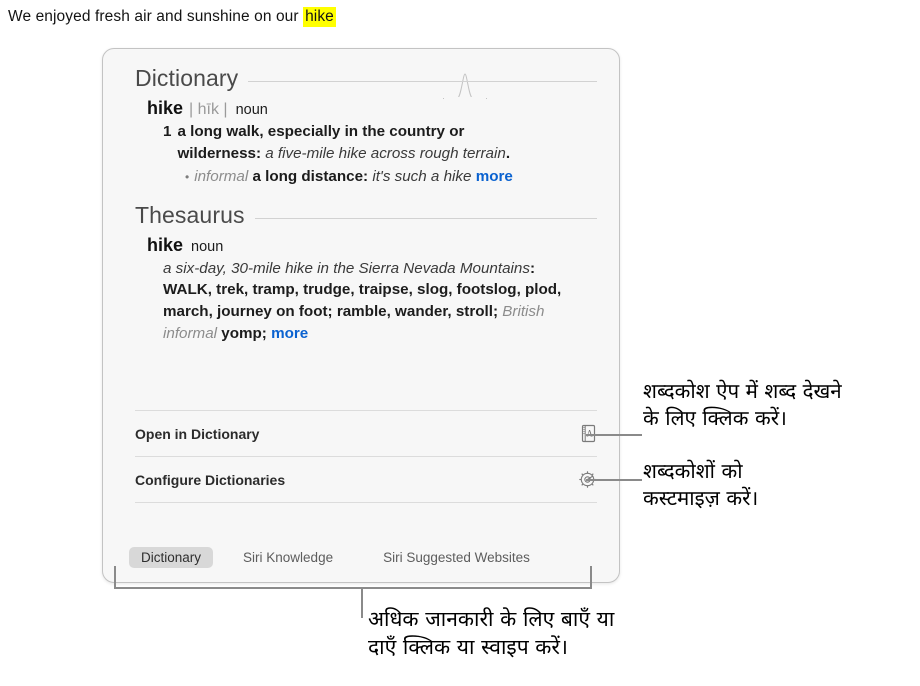  What do you see at coordinates (319, 17) in the screenshot?
I see `highlighted-word: hike` at bounding box center [319, 17].